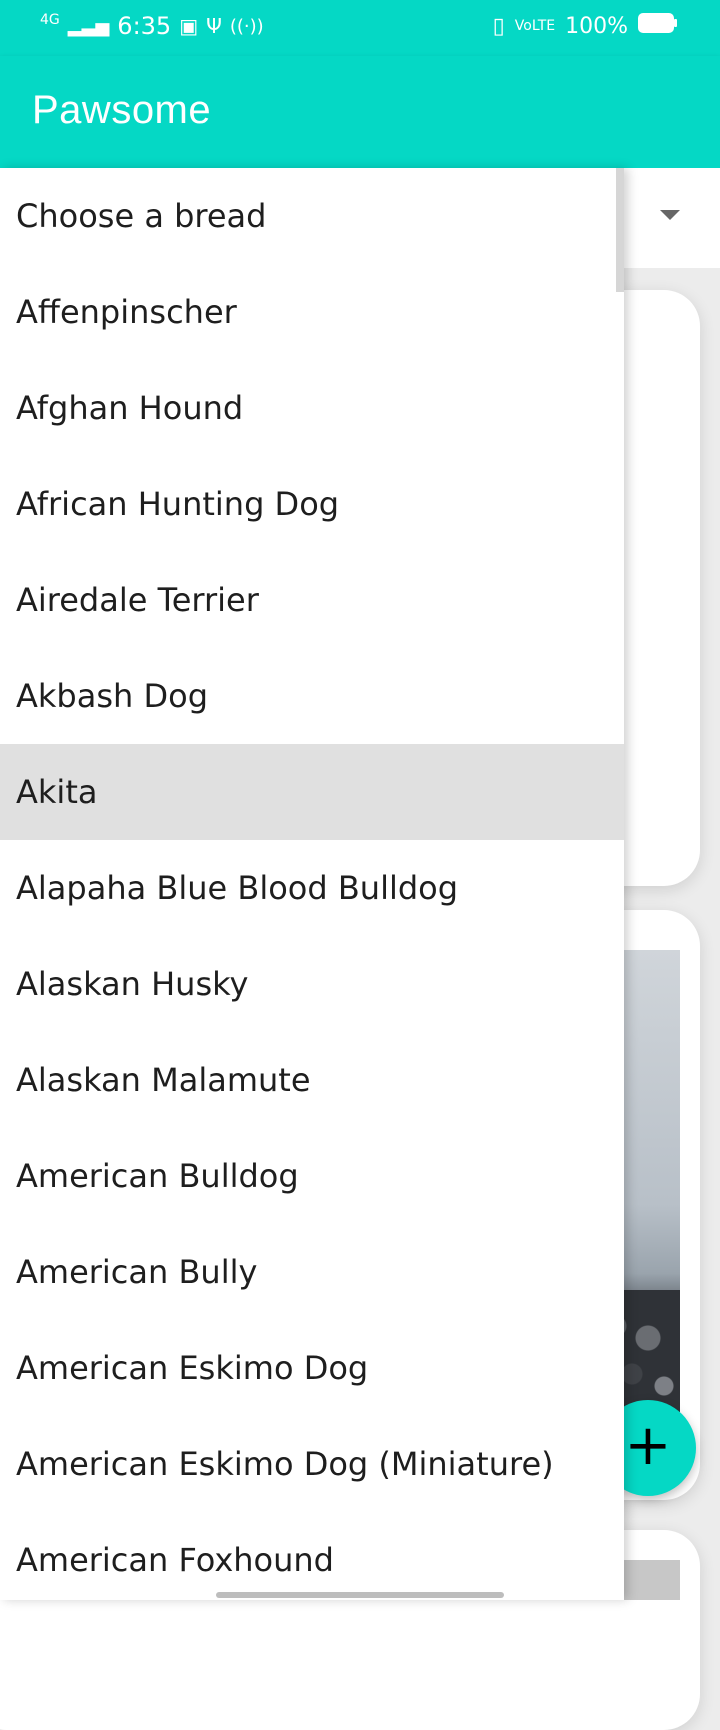  Describe the element at coordinates (670, 215) in the screenshot. I see `dropdown-arrow-icon` at that location.